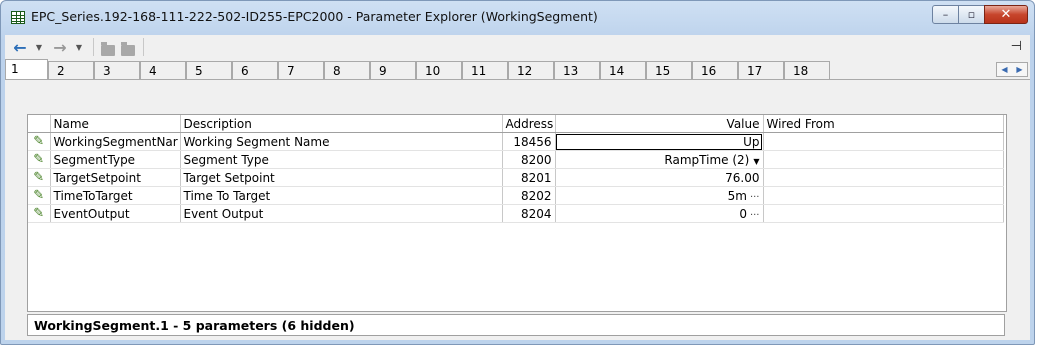 The image size is (1037, 347). I want to click on parameter-value-editor: 5m ···, so click(659, 195).